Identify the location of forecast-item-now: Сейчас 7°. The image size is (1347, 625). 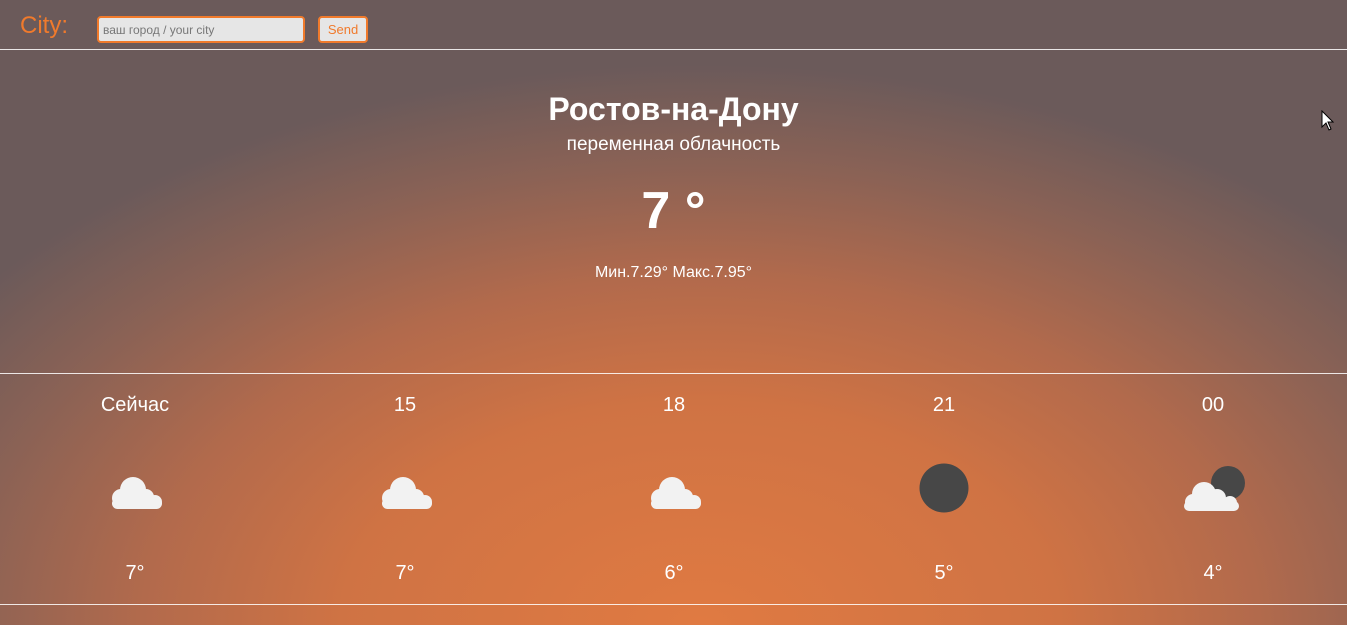
(135, 489).